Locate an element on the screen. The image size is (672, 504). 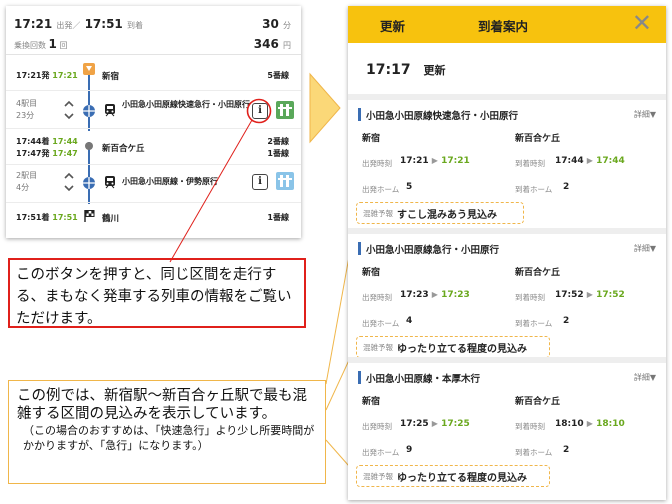
arr-time-value: 18:10 ▶ 18:10 is located at coordinates (590, 424).